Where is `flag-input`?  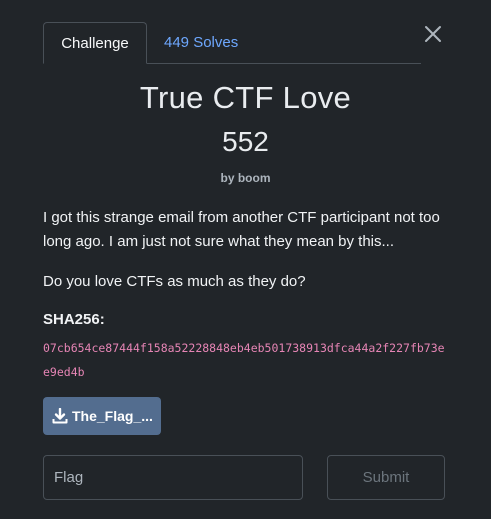 flag-input is located at coordinates (173, 477).